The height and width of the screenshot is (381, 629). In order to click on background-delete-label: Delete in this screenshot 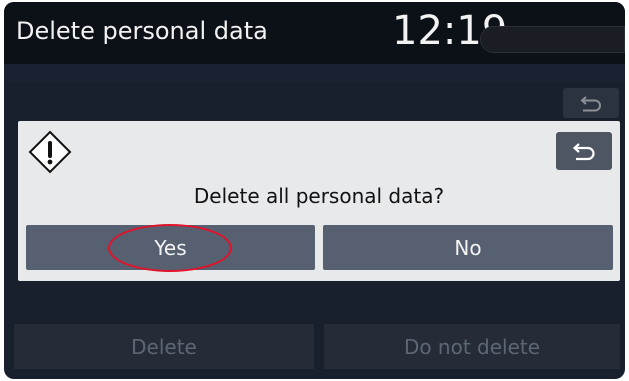, I will do `click(164, 346)`.